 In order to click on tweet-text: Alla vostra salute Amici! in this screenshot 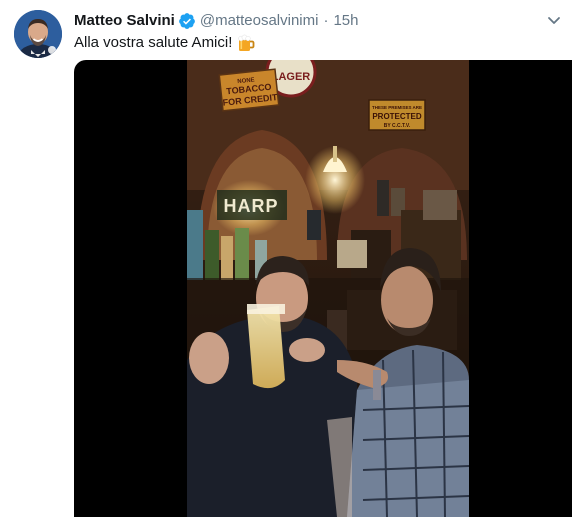, I will do `click(164, 43)`.